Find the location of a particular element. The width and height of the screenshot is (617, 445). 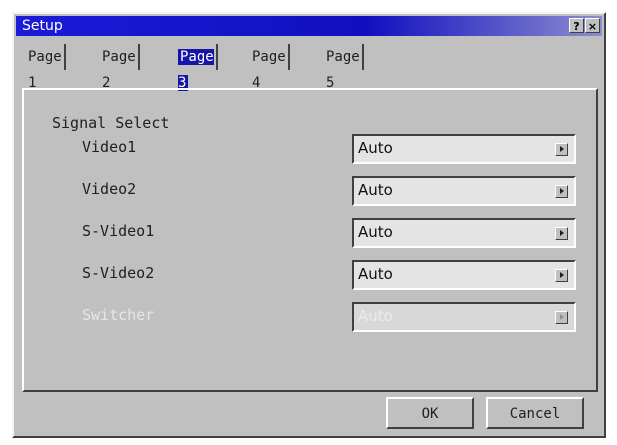

video1-select: Auto is located at coordinates (464, 149).